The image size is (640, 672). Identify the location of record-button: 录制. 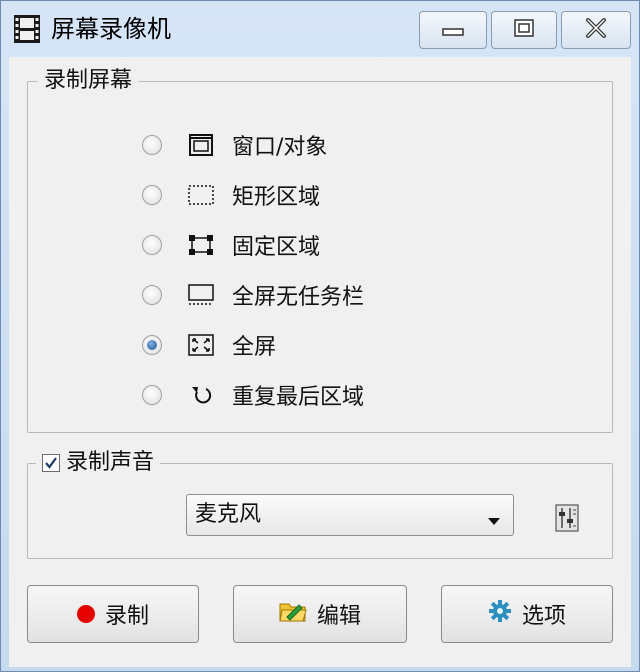
(113, 614).